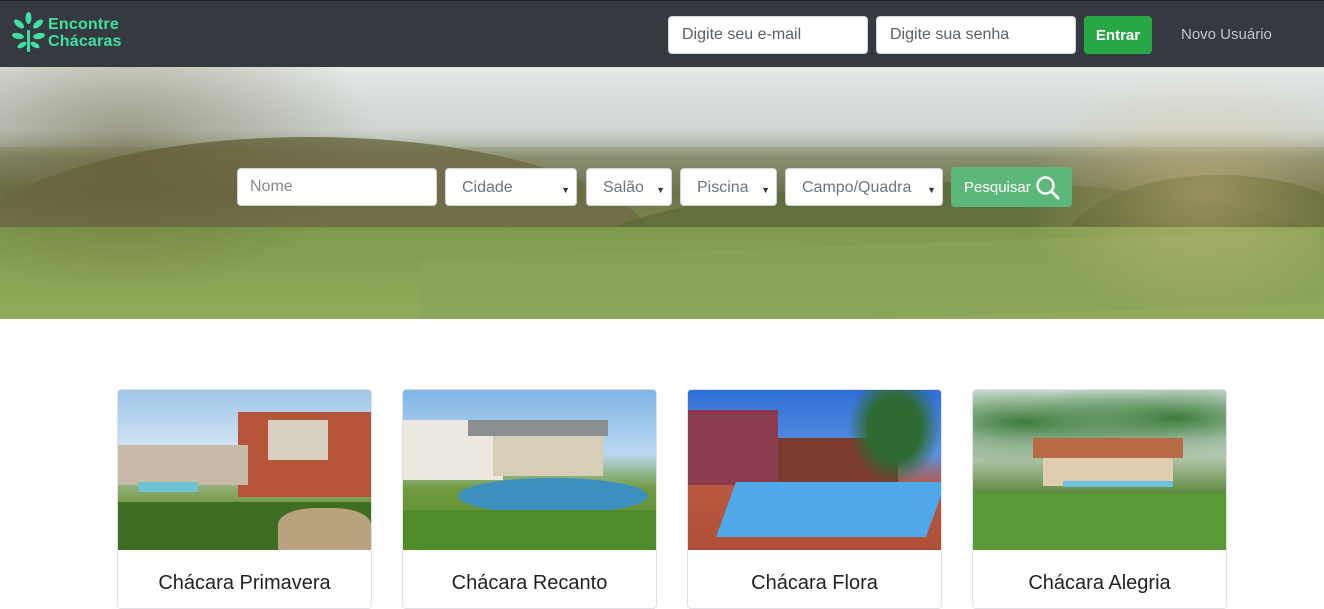 This screenshot has width=1324, height=609. What do you see at coordinates (662, 33) in the screenshot?
I see `top-navbar: Encontre Chácaras Entrar Novo Usuário` at bounding box center [662, 33].